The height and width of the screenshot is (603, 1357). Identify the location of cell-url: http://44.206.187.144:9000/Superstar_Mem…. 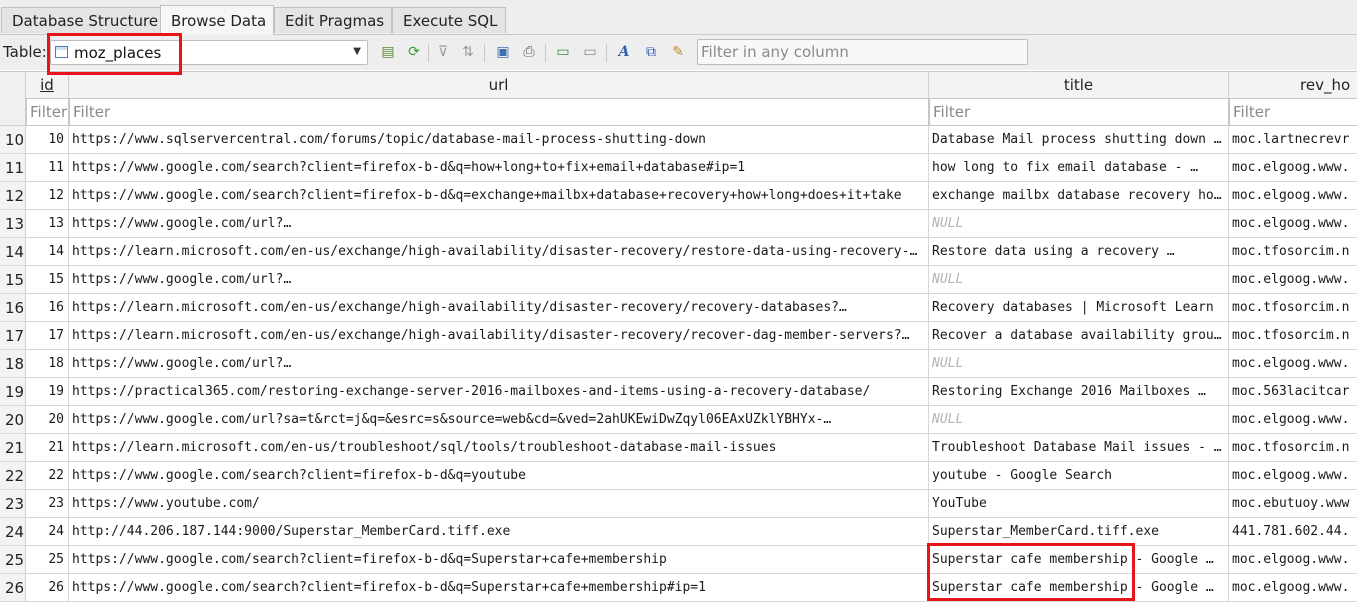
(499, 532).